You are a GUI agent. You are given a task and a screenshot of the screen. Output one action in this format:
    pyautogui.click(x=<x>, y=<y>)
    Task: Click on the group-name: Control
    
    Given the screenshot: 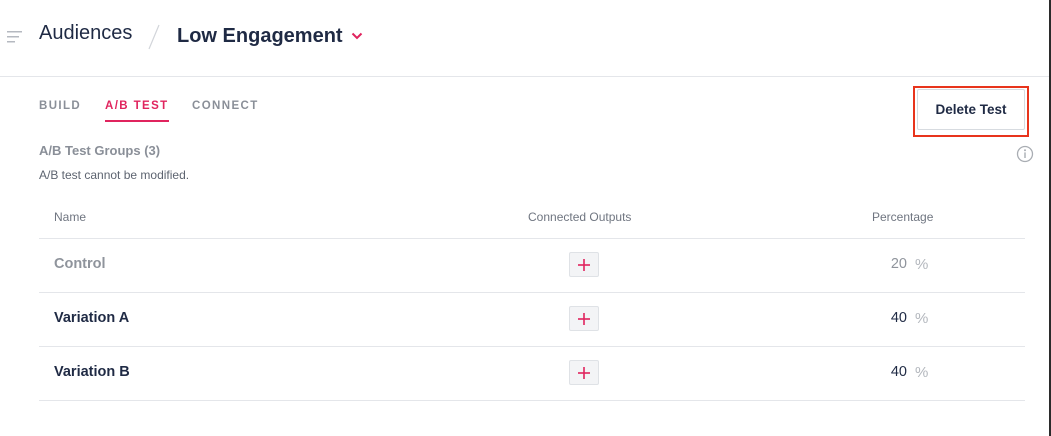 What is the action you would take?
    pyautogui.click(x=80, y=264)
    